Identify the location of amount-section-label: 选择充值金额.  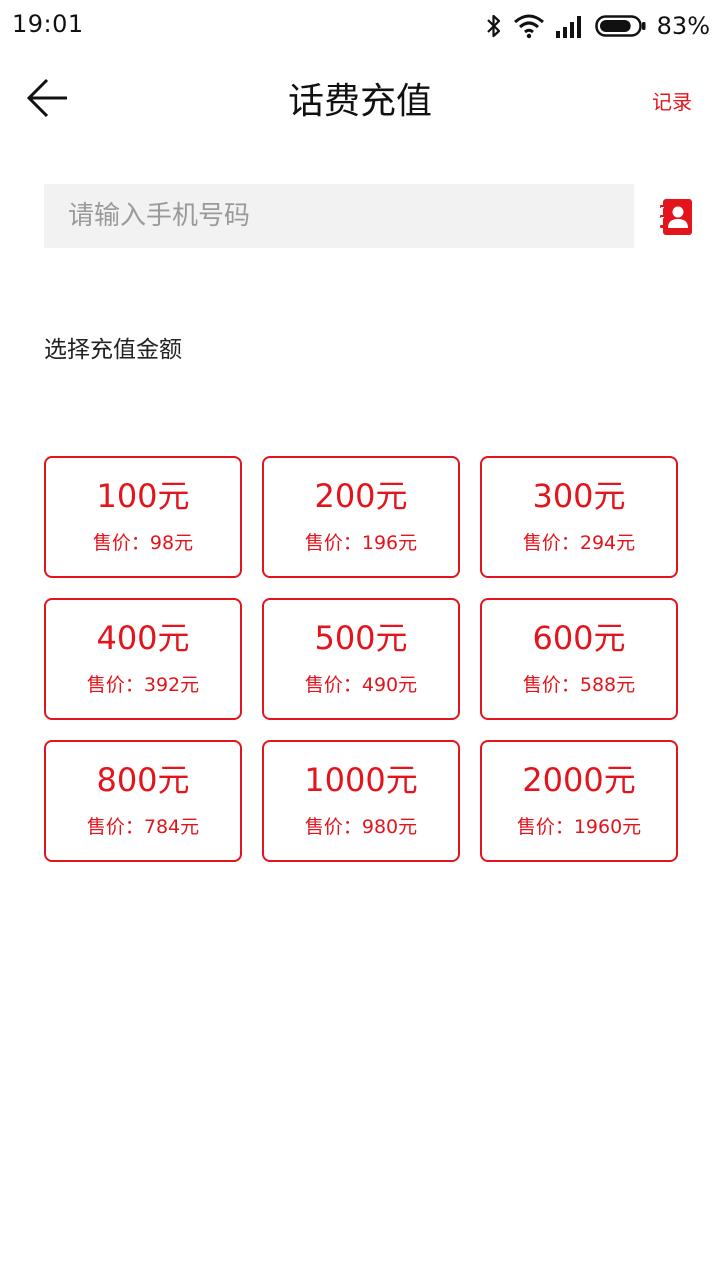
(113, 350).